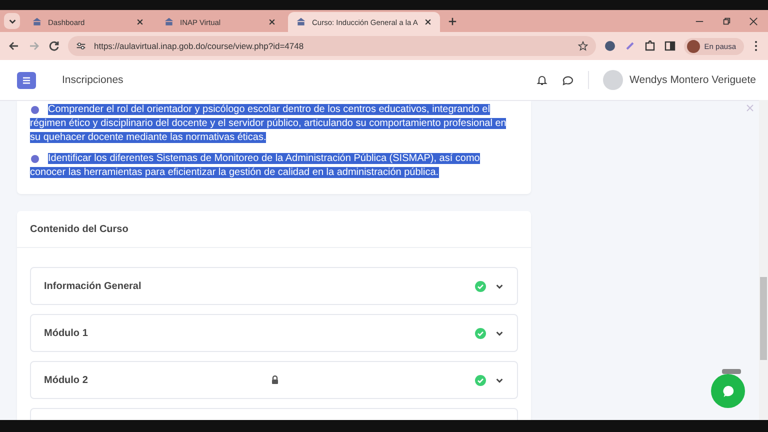  Describe the element at coordinates (763, 318) in the screenshot. I see `scrollbar-thumb` at that location.